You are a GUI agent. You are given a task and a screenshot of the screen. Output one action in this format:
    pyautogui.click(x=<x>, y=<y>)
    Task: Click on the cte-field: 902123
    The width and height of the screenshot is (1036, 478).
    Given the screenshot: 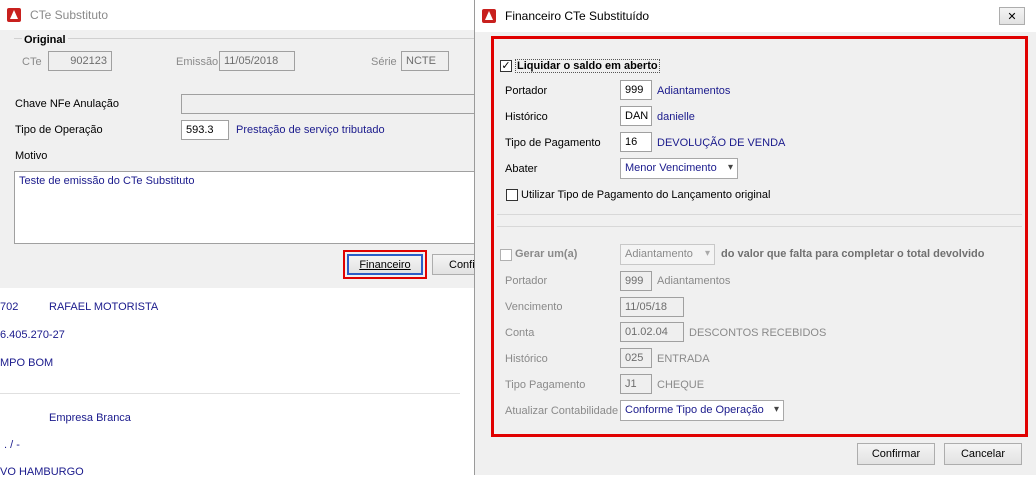 What is the action you would take?
    pyautogui.click(x=80, y=61)
    